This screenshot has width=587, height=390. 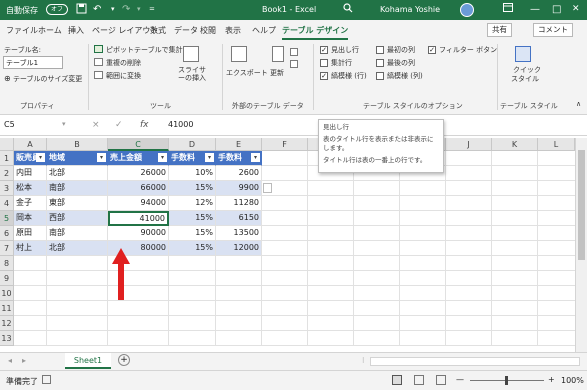 What do you see at coordinates (113, 9) in the screenshot?
I see `undo-dropdown-icon: ▾` at bounding box center [113, 9].